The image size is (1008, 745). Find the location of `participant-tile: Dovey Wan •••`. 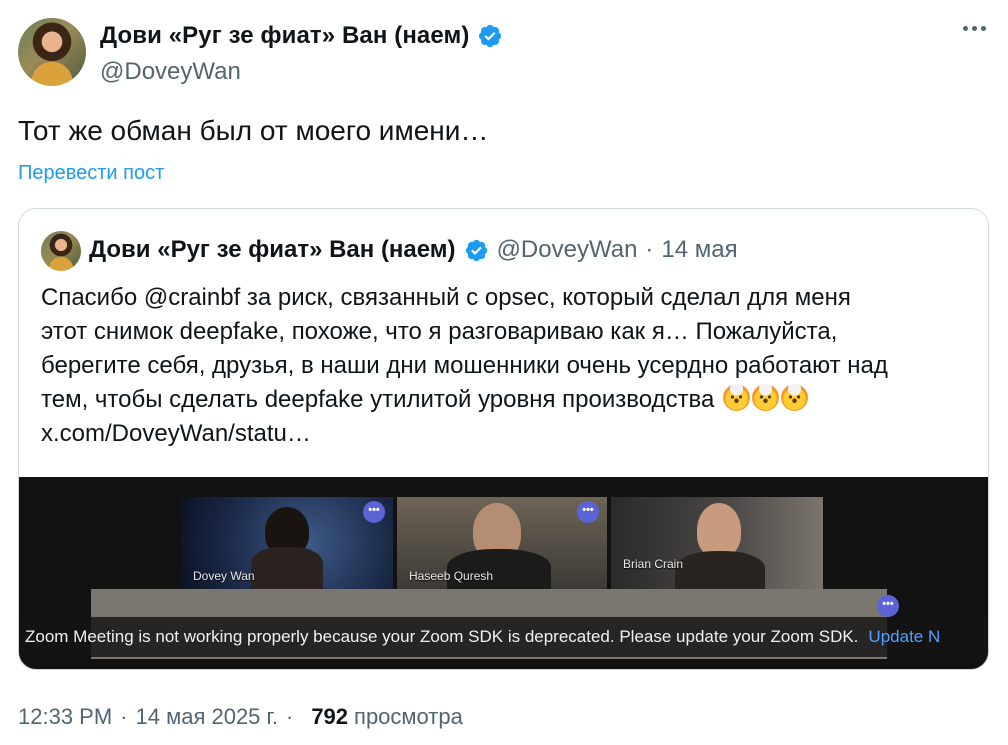

participant-tile: Dovey Wan ••• is located at coordinates (287, 543).